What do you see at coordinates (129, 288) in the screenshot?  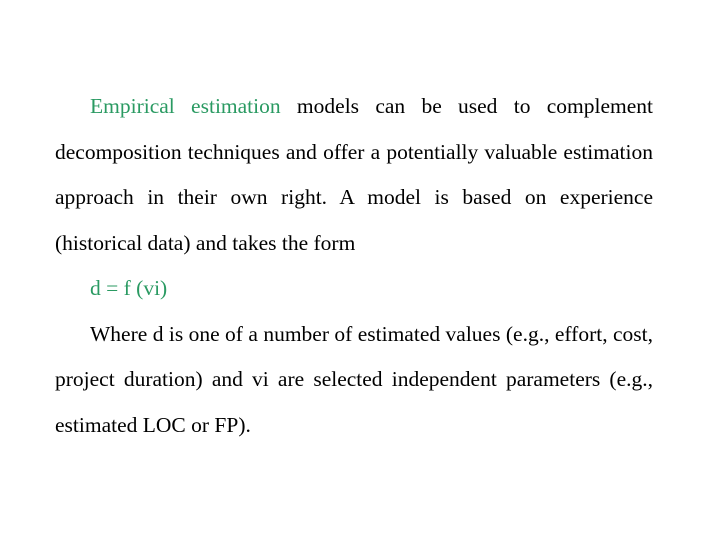 I see `formula: d = f (vi)` at bounding box center [129, 288].